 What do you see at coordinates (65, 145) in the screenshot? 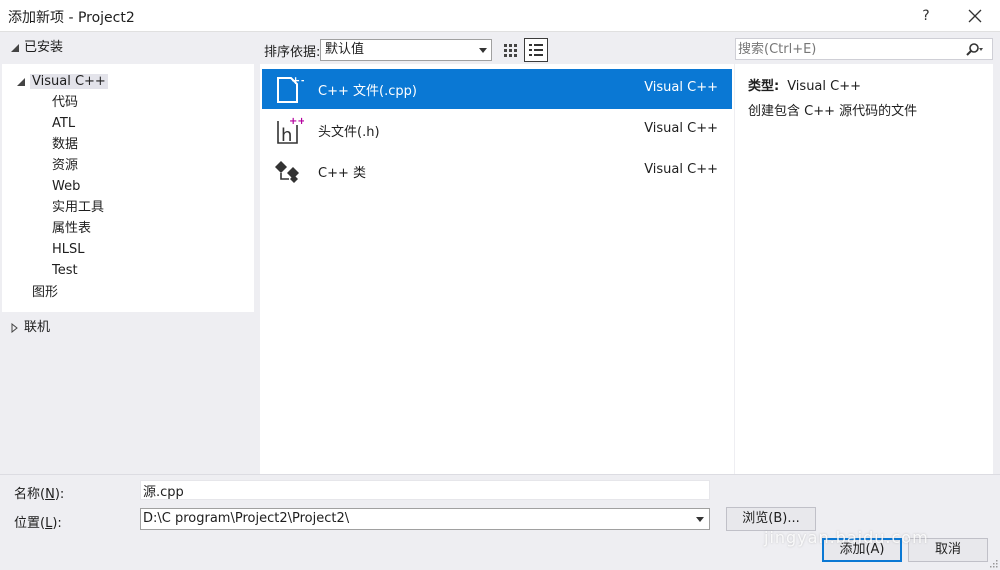
I see `tree-item-data: 数据` at bounding box center [65, 145].